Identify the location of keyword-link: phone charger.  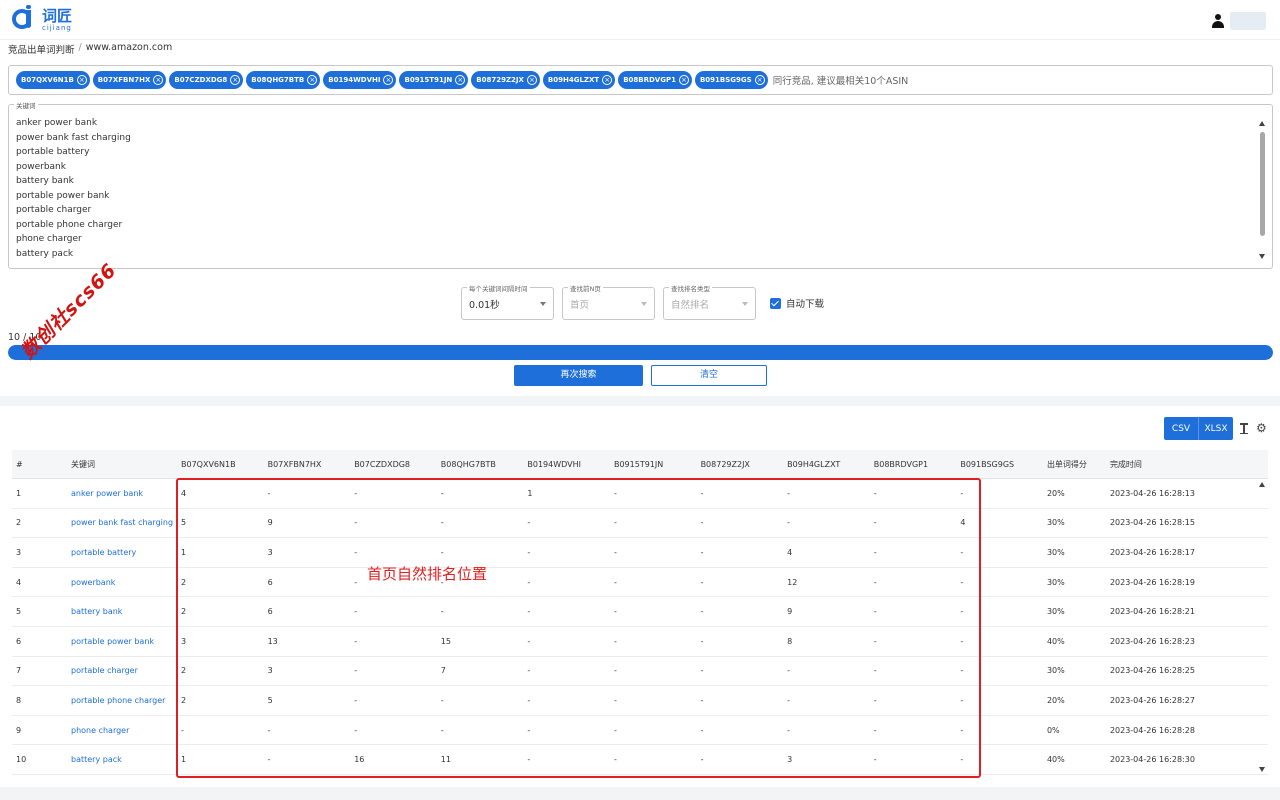
(126, 730).